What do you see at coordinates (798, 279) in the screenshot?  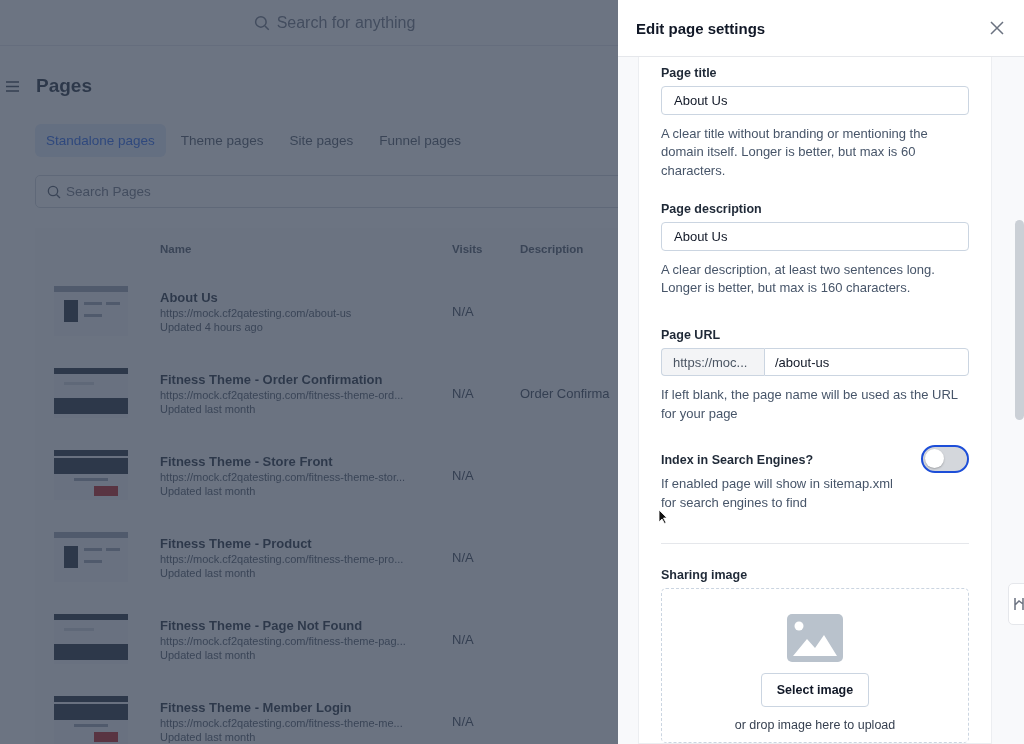 I see `help-text: A clear description, at least two sentences long. Longer is better, but max is 160 characters.` at bounding box center [798, 279].